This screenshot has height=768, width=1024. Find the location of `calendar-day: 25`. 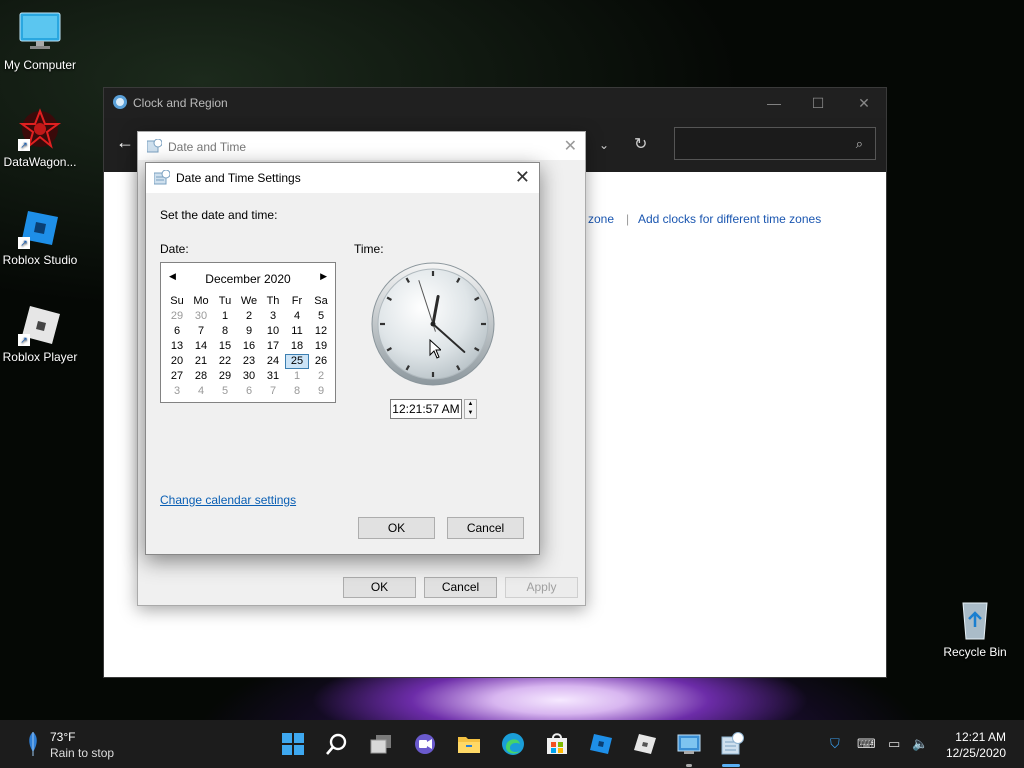

calendar-day: 25 is located at coordinates (297, 361).